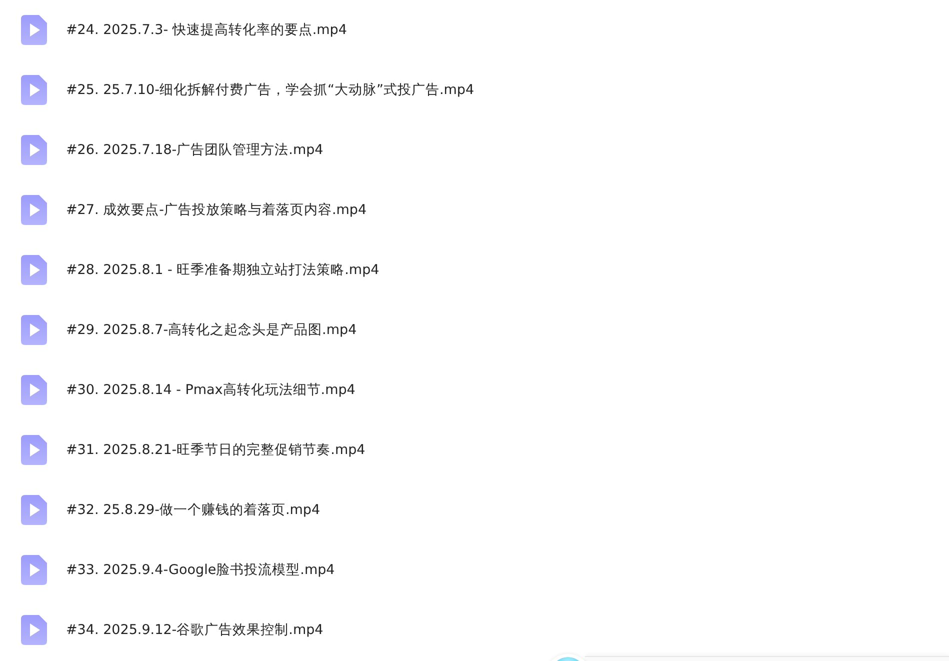  Describe the element at coordinates (211, 390) in the screenshot. I see `file-name: #30. 2025.8.14 - Pmax高转化玩法细节.mp4` at that location.